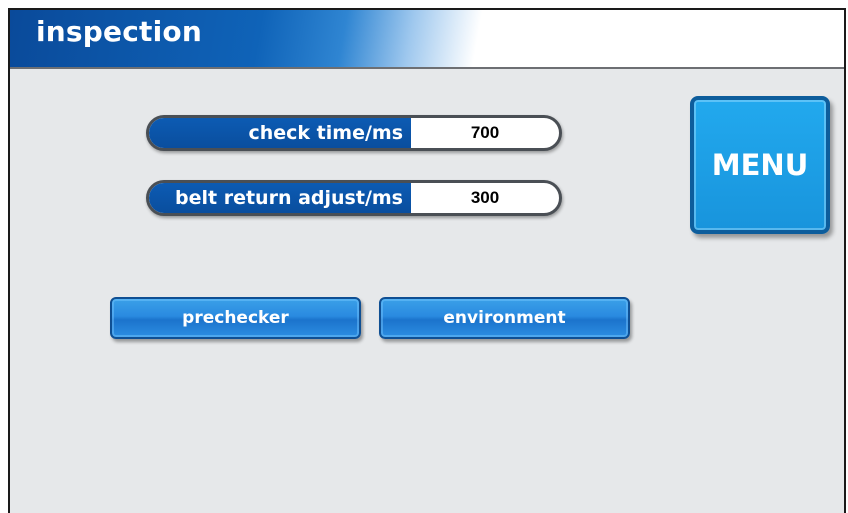 Image resolution: width=848 pixels, height=513 pixels. What do you see at coordinates (760, 165) in the screenshot?
I see `menu-button: MENU` at bounding box center [760, 165].